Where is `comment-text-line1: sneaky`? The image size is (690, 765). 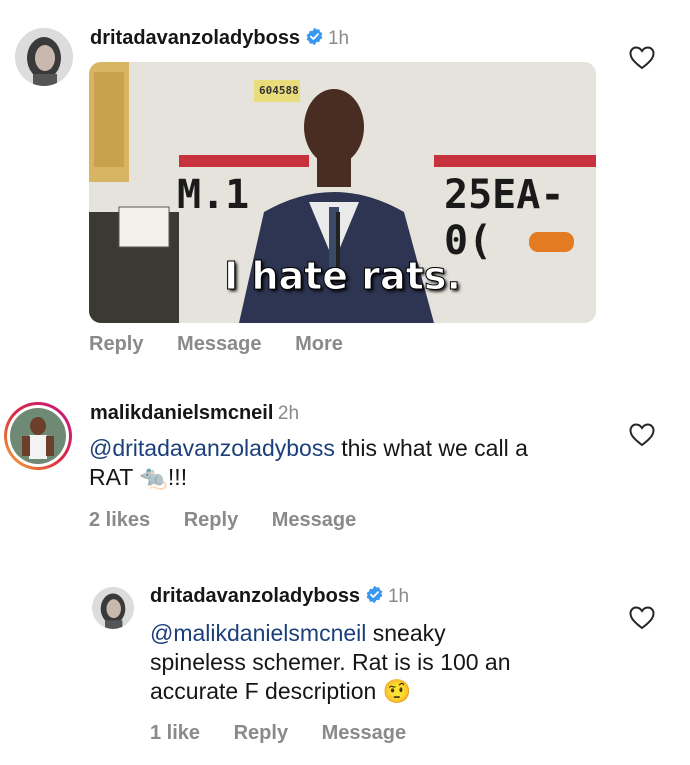 comment-text-line1: sneaky is located at coordinates (406, 633).